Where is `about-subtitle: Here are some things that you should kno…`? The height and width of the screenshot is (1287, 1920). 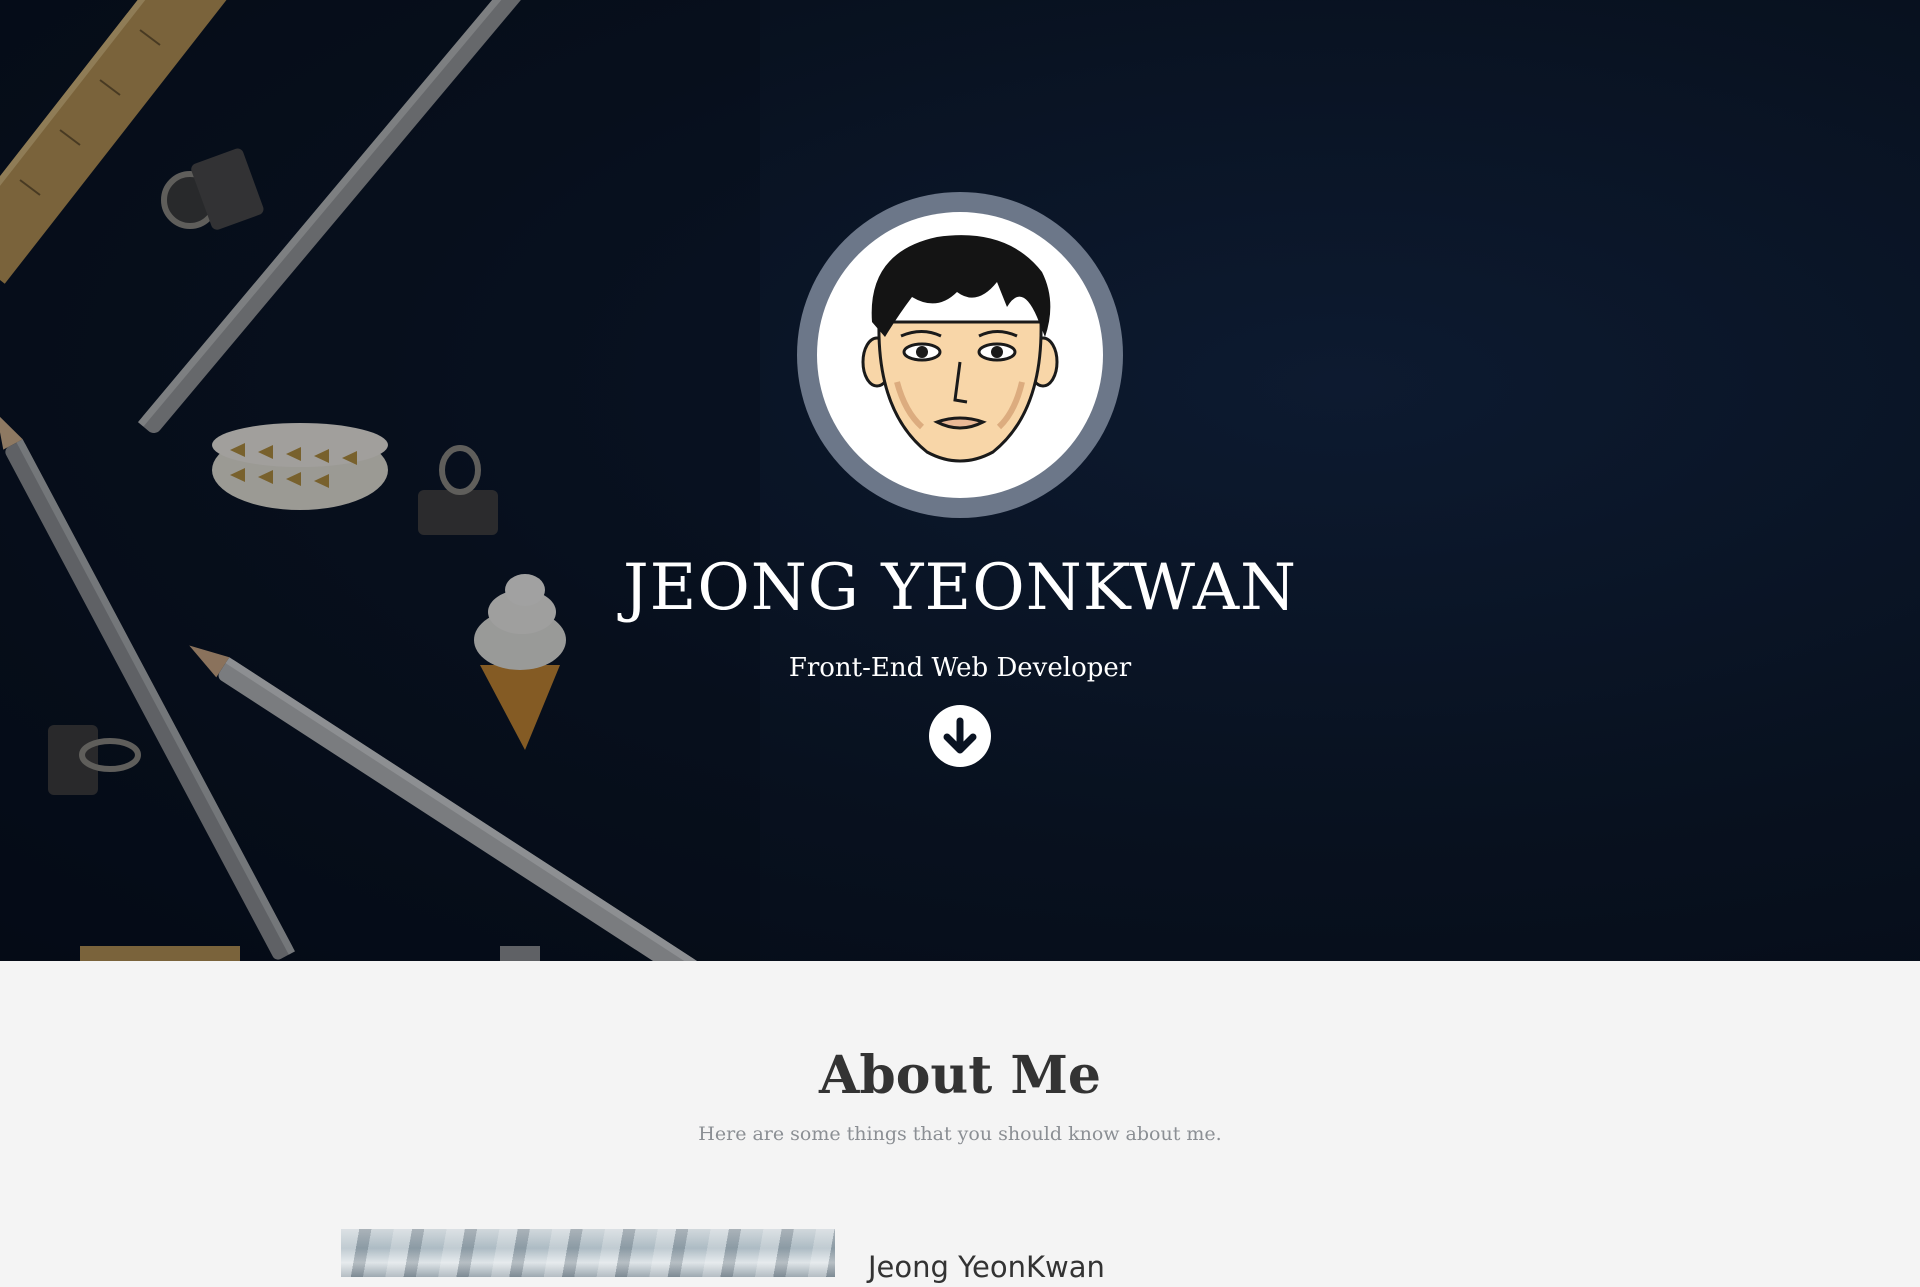
about-subtitle: Here are some things that you should kno… is located at coordinates (960, 1134).